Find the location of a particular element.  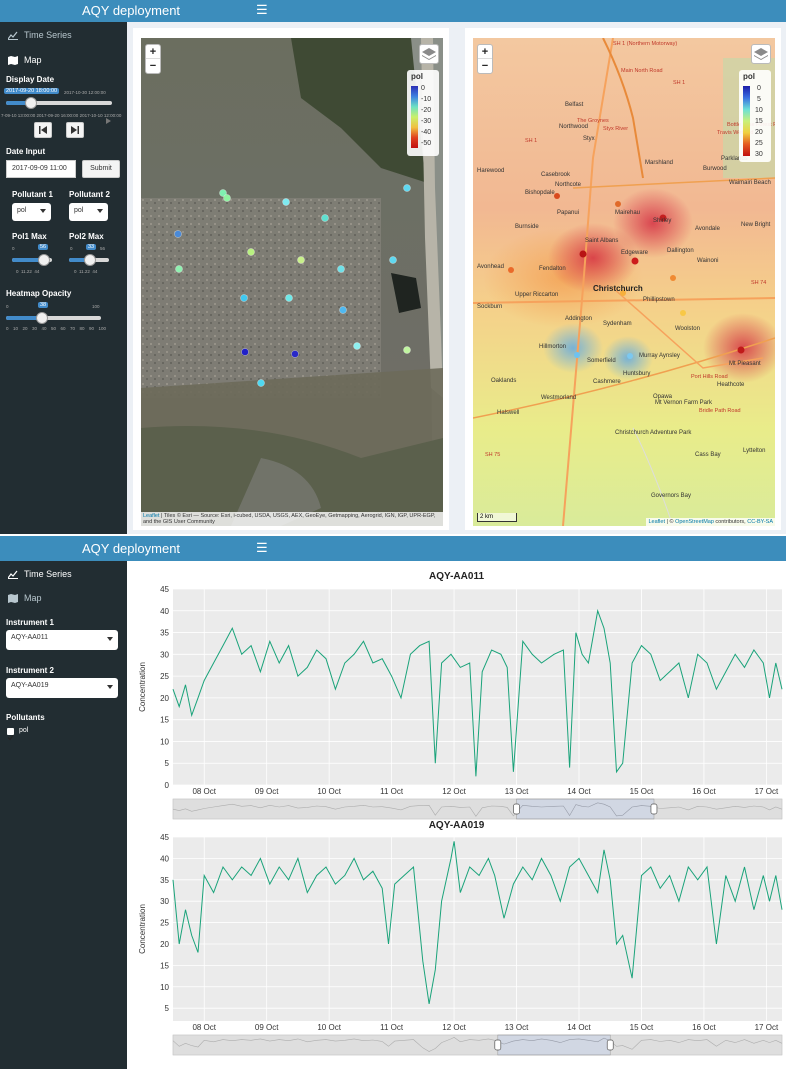

legend-tick: 5 is located at coordinates (759, 99).